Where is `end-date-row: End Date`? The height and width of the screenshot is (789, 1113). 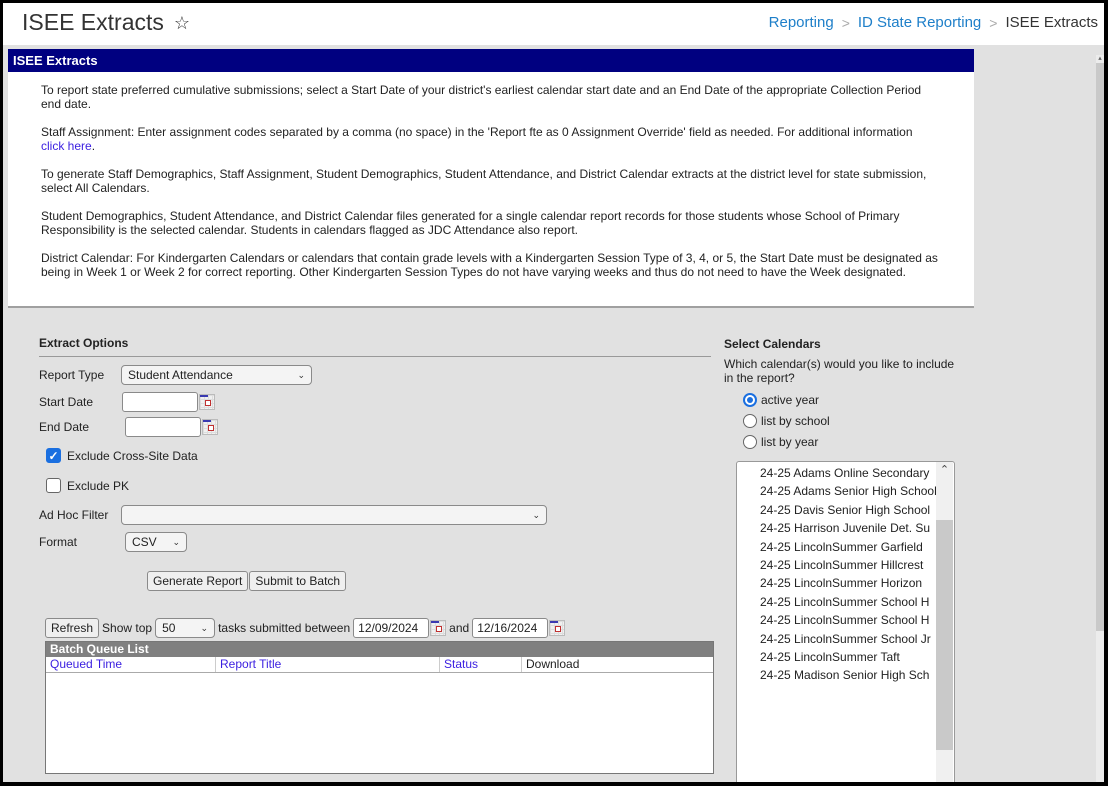
end-date-row: End Date is located at coordinates (128, 427).